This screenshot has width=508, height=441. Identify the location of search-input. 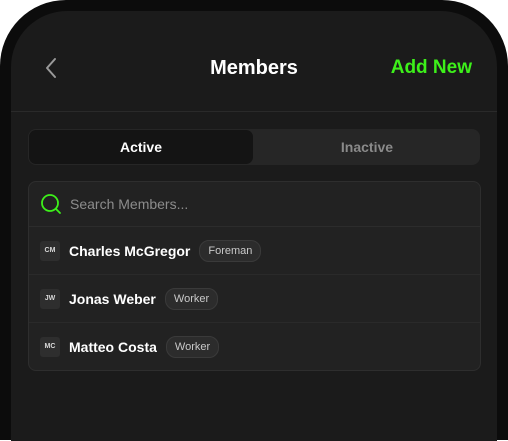
(274, 204).